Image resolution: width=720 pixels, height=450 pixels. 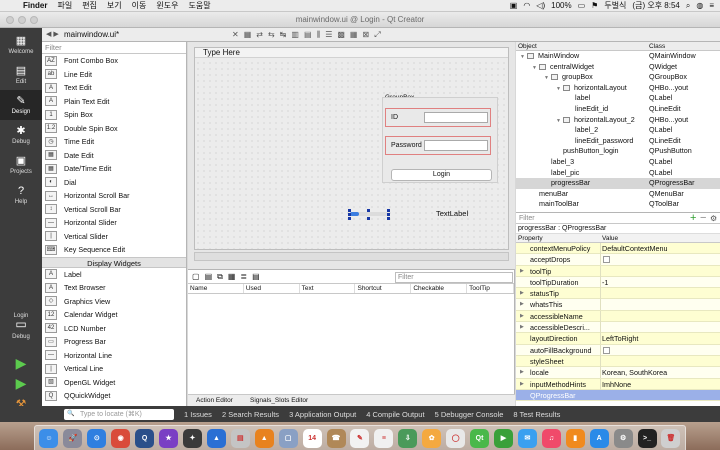 I want to click on dock-keynote-icon: ▲, so click(x=216, y=438).